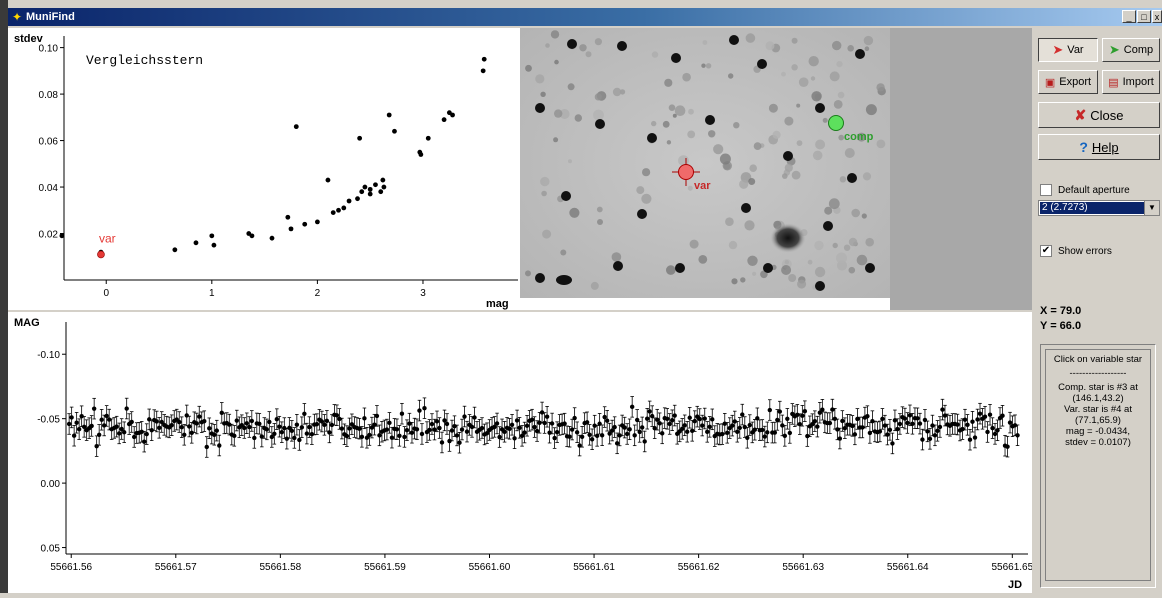 This screenshot has width=1162, height=598. I want to click on help-button: ? Help, so click(1099, 147).